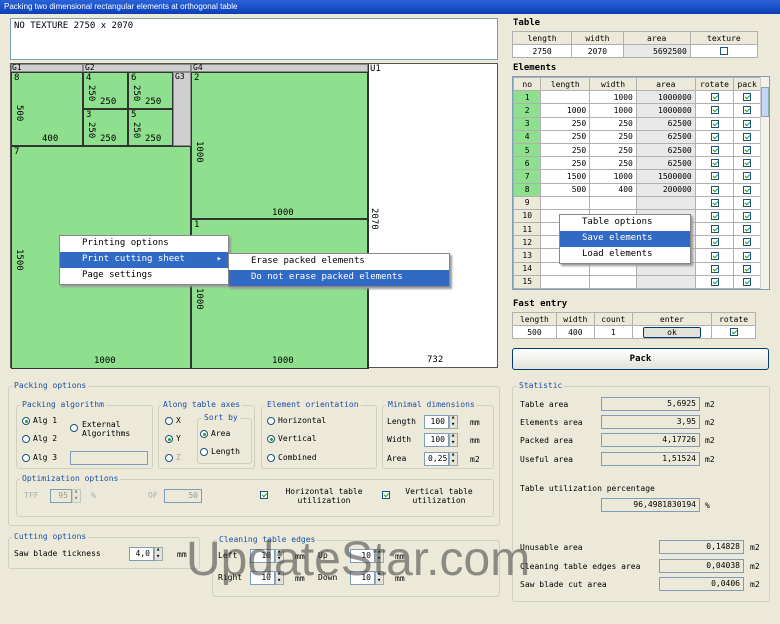 This screenshot has width=780, height=624. Describe the element at coordinates (724, 51) in the screenshot. I see `table-texture-cell` at that location.